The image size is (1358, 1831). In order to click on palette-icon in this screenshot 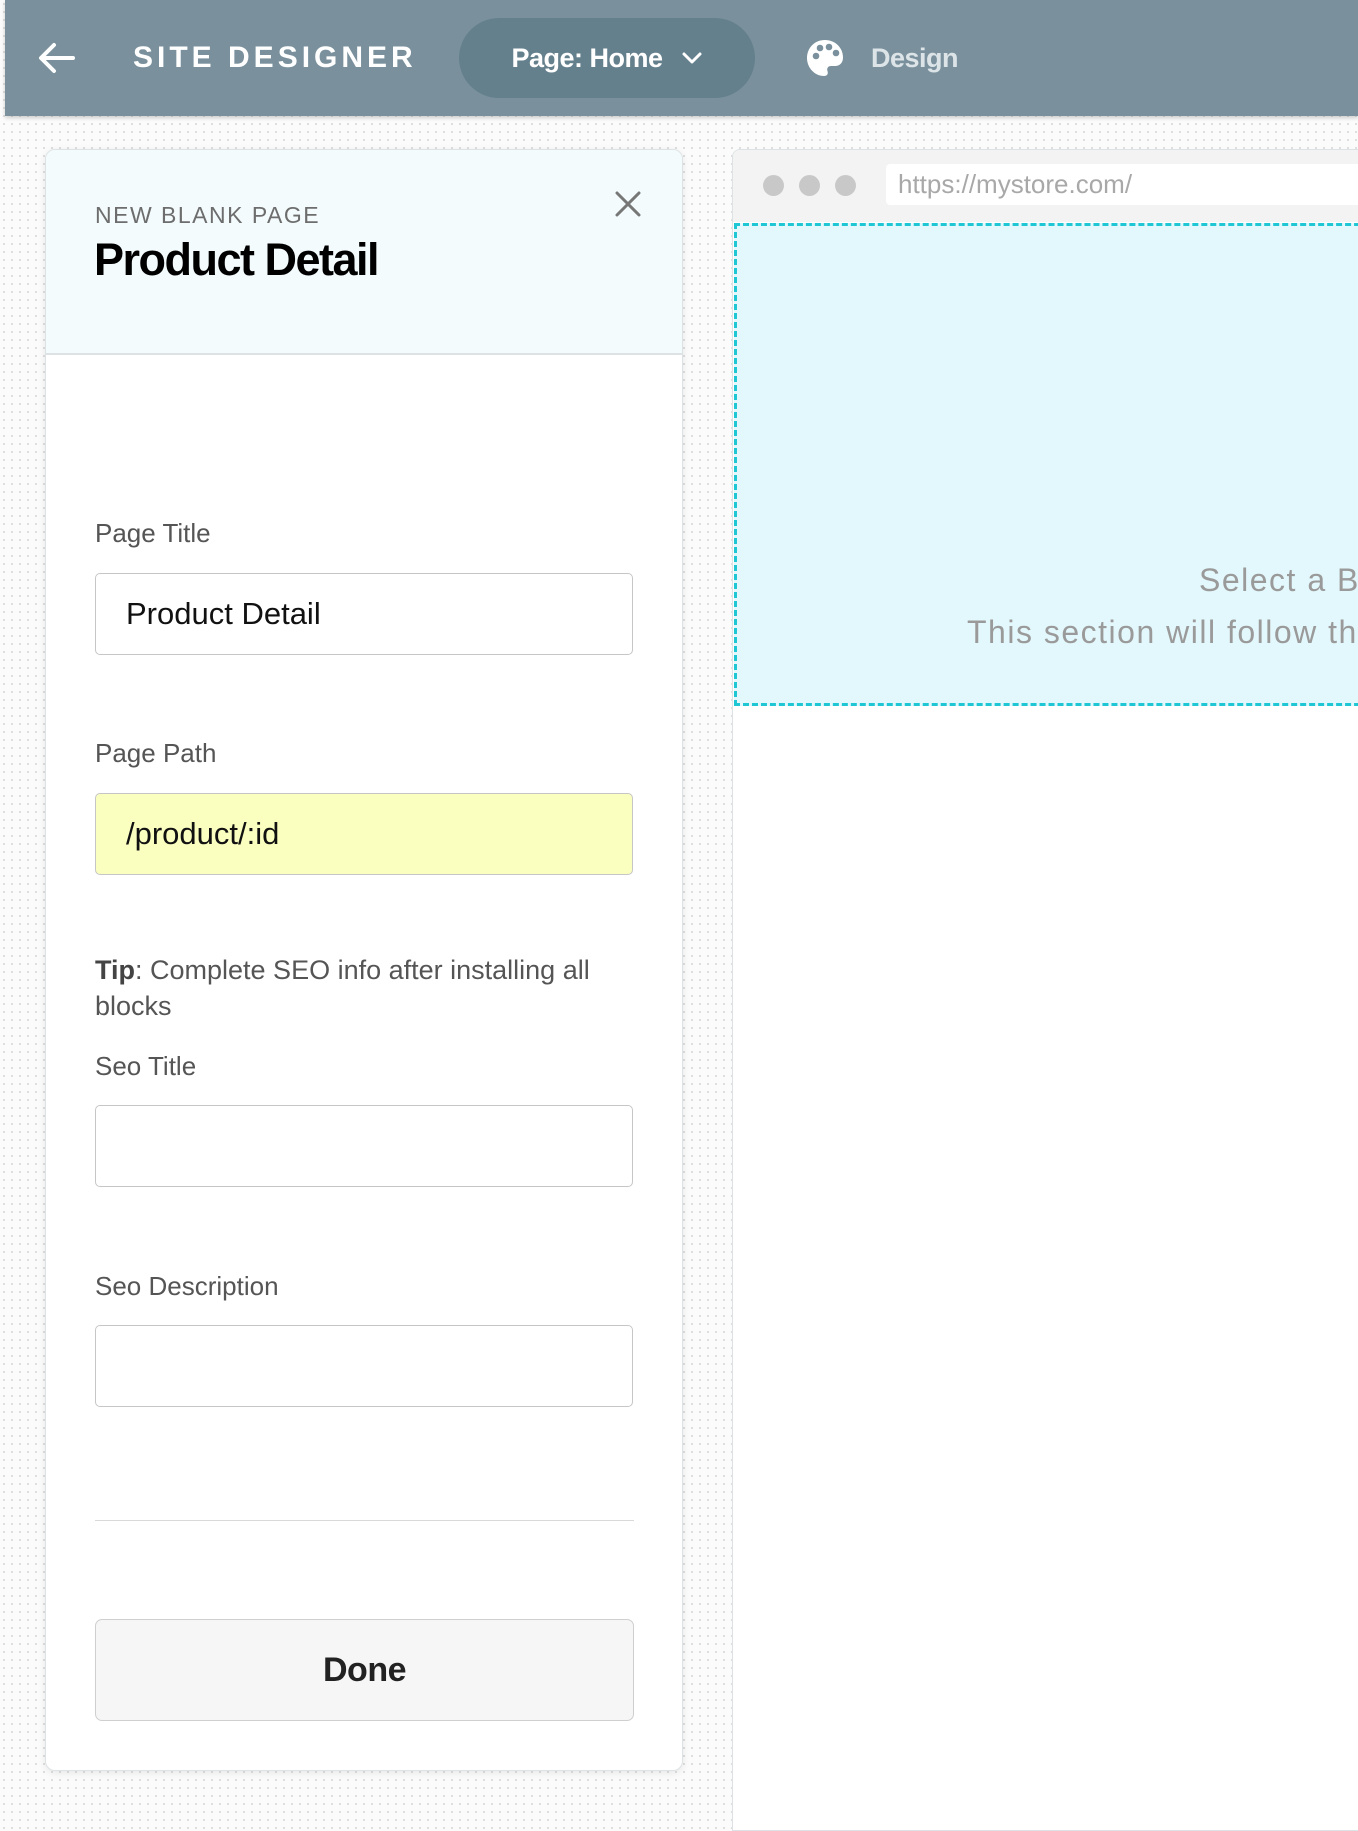, I will do `click(825, 58)`.